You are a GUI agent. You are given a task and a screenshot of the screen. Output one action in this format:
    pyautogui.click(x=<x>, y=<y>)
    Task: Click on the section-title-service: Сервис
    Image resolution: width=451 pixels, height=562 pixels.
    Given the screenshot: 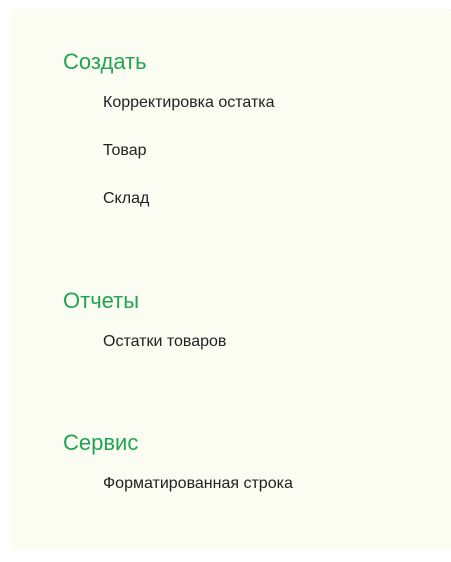 What is the action you would take?
    pyautogui.click(x=101, y=442)
    